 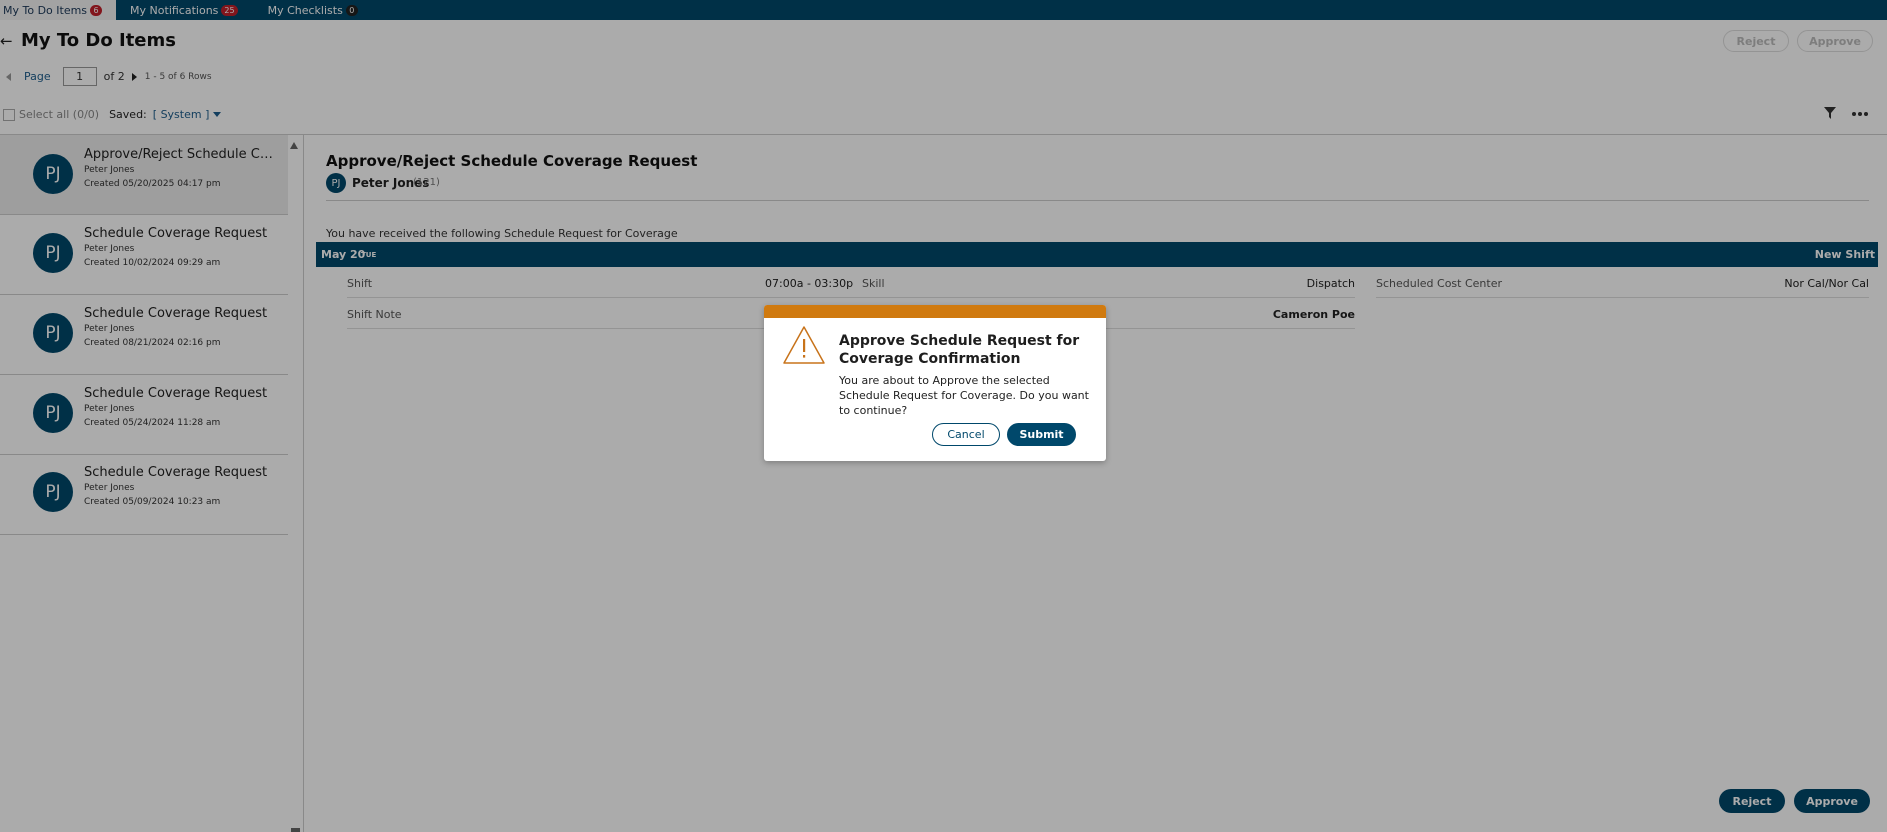 I want to click on cancel-button: Cancel, so click(x=966, y=434).